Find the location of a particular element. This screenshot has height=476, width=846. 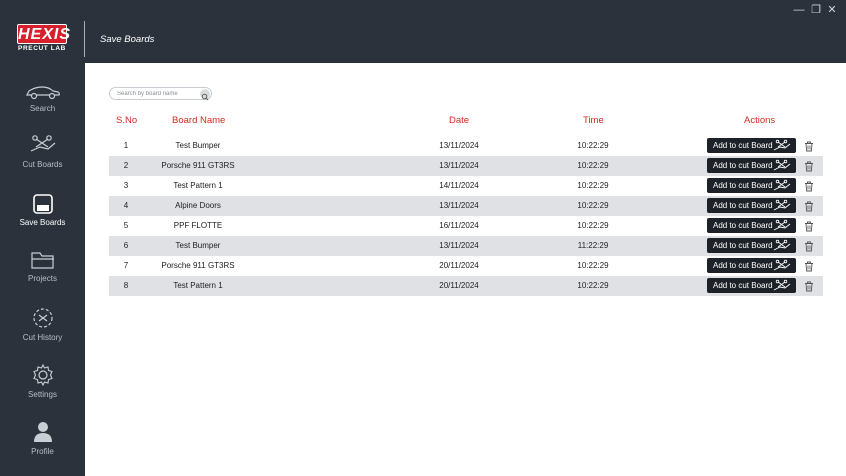

cell-sno: 5 is located at coordinates (126, 225).